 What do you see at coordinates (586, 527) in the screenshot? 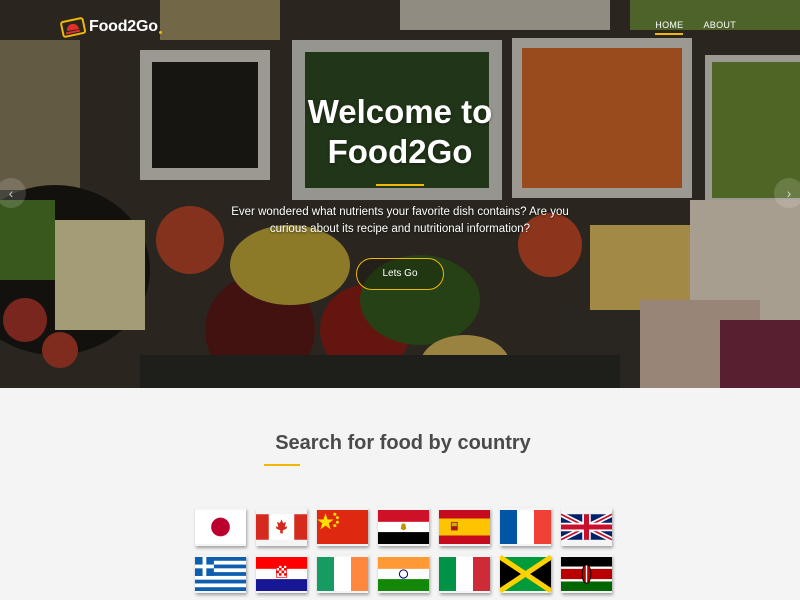
I see `flag-uk-icon` at bounding box center [586, 527].